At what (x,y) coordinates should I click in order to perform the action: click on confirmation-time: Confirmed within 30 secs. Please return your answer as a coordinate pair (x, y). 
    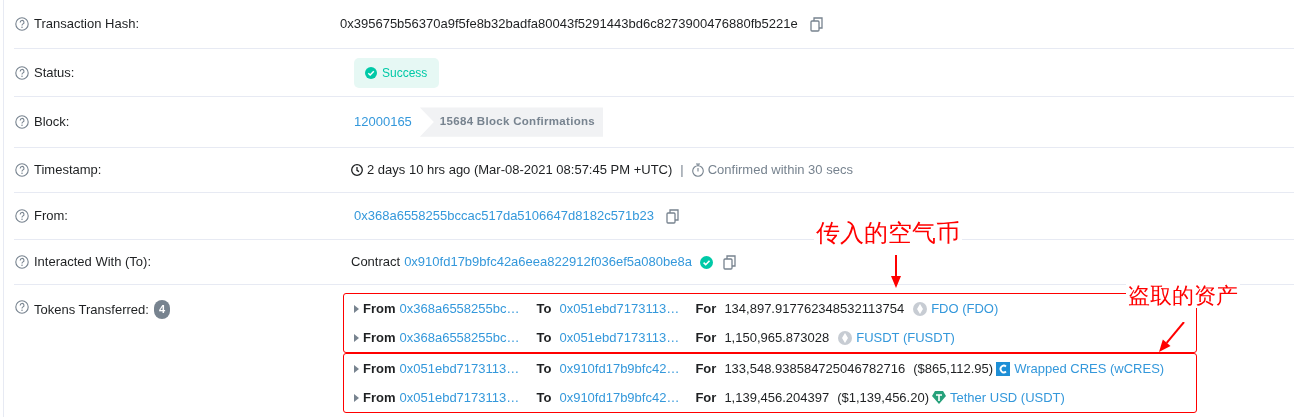
    Looking at the image, I should click on (780, 170).